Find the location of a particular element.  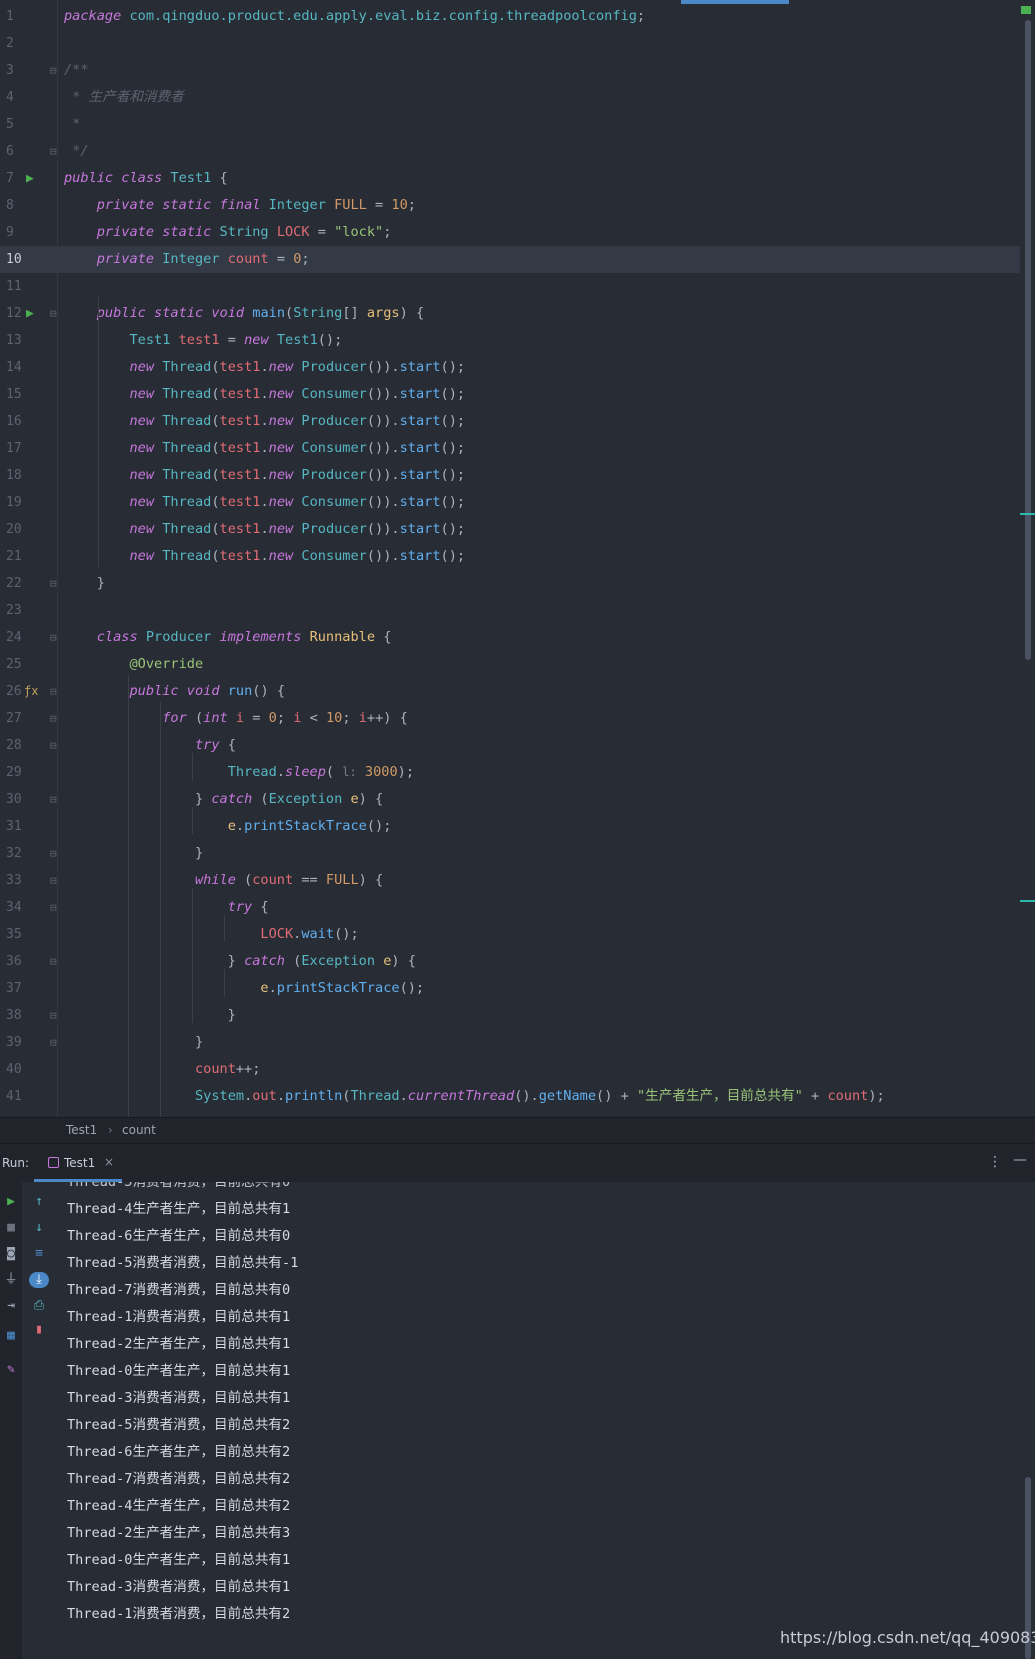

code-line: 23 is located at coordinates (510, 610).